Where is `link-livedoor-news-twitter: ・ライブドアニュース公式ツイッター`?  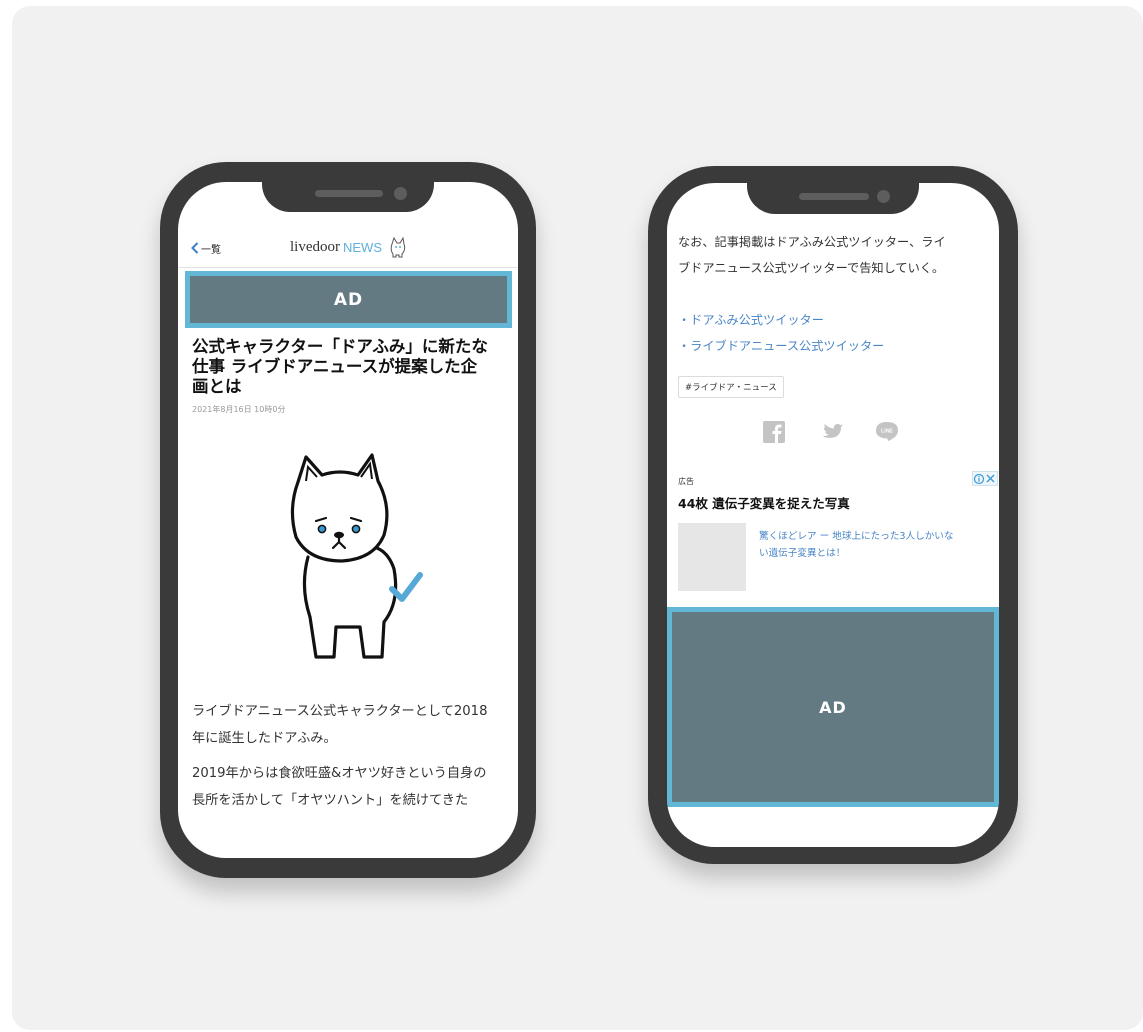
link-livedoor-news-twitter: ・ライブドアニュース公式ツイッター is located at coordinates (781, 345).